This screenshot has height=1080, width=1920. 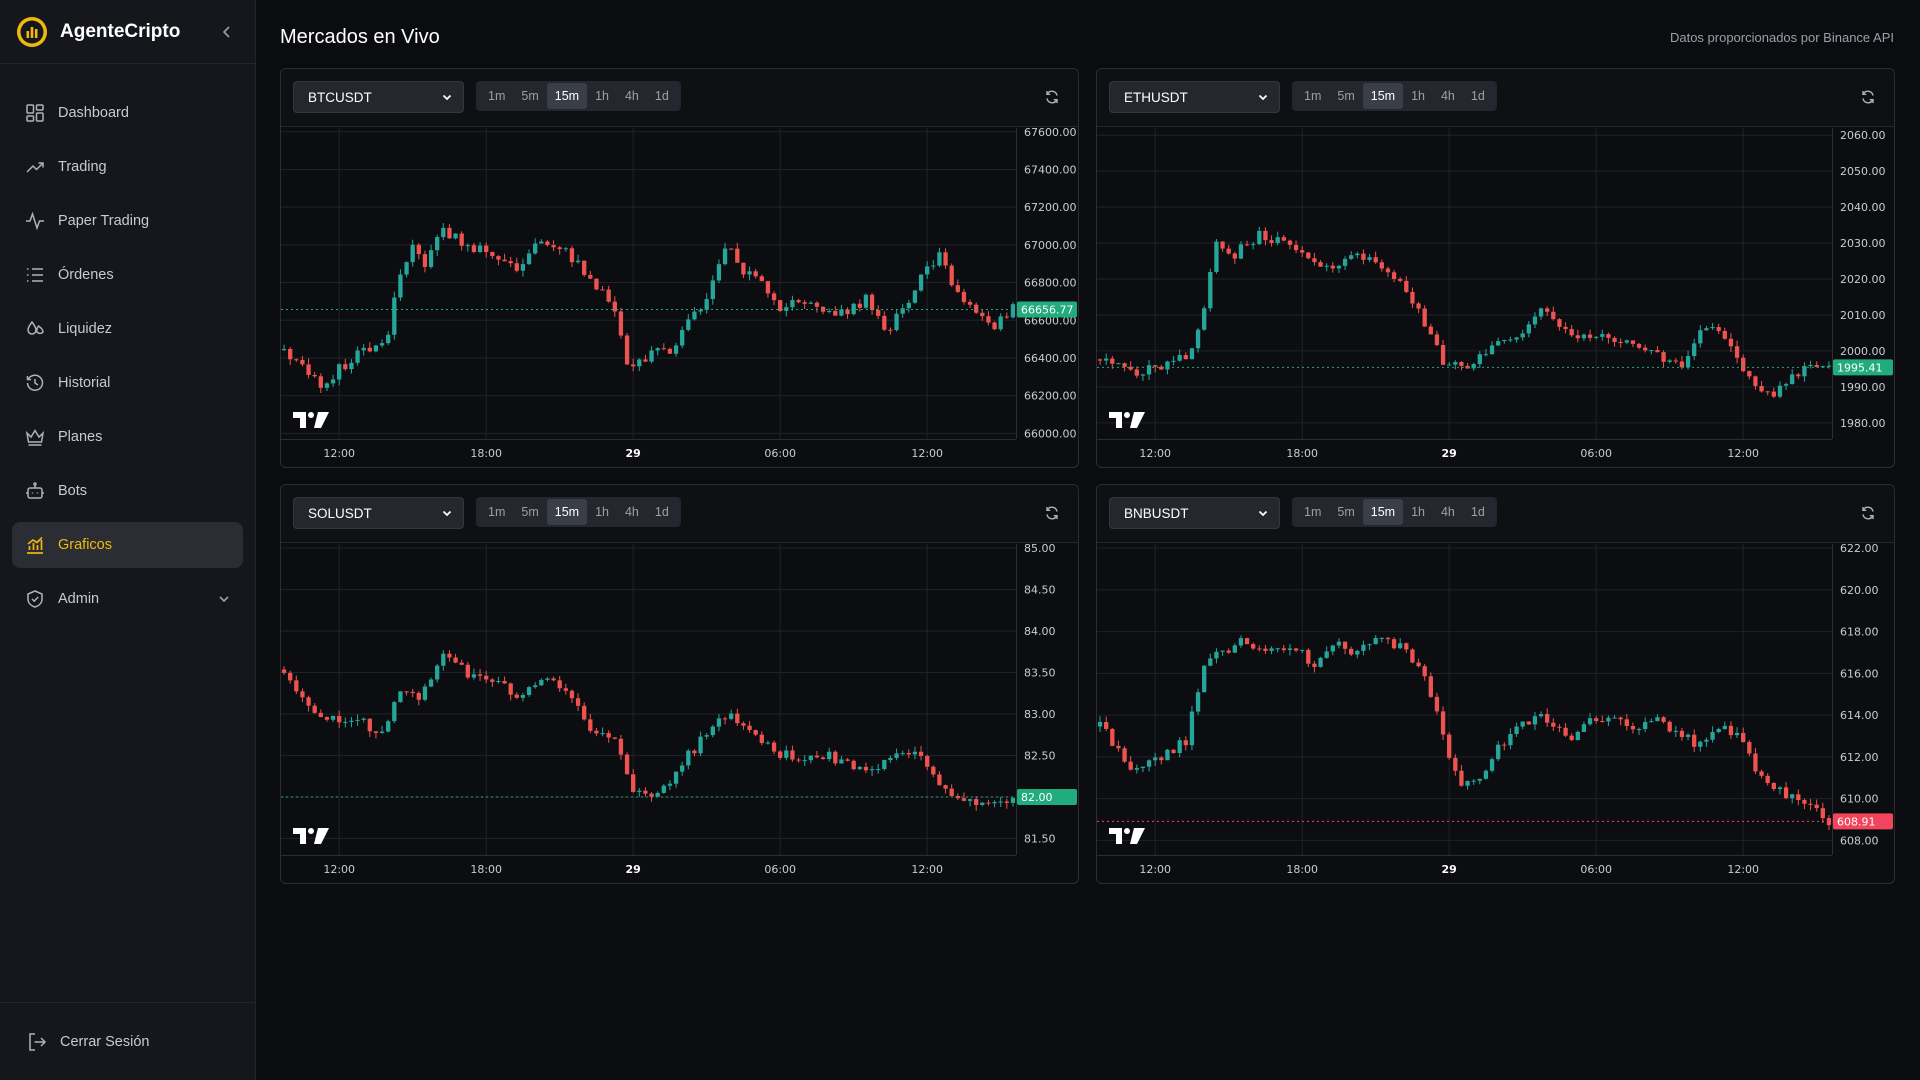 What do you see at coordinates (127, 329) in the screenshot?
I see `sidebar-item-liquidez: Liquidez` at bounding box center [127, 329].